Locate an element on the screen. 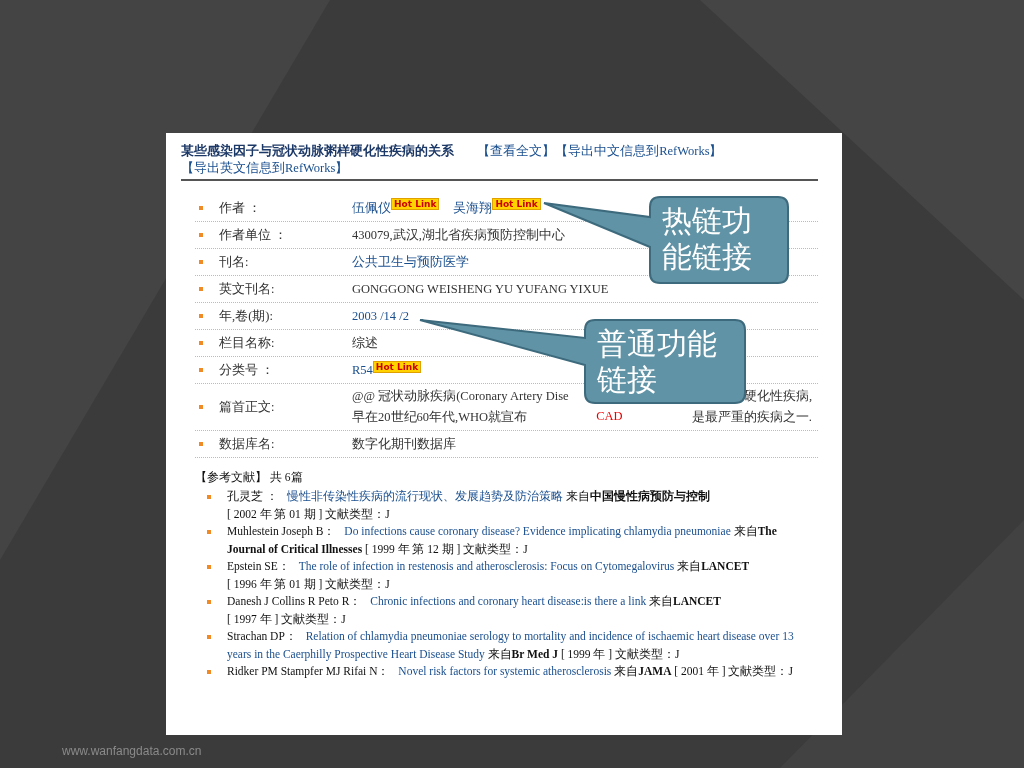 The image size is (1024, 768). reference-entry: Ridker PM Stampfer MJ Rifai N： Novel risk factors for systemic atherosclerosis 来自JAMA [ 2001 年 ] 文献类型：J is located at coordinates (510, 672).